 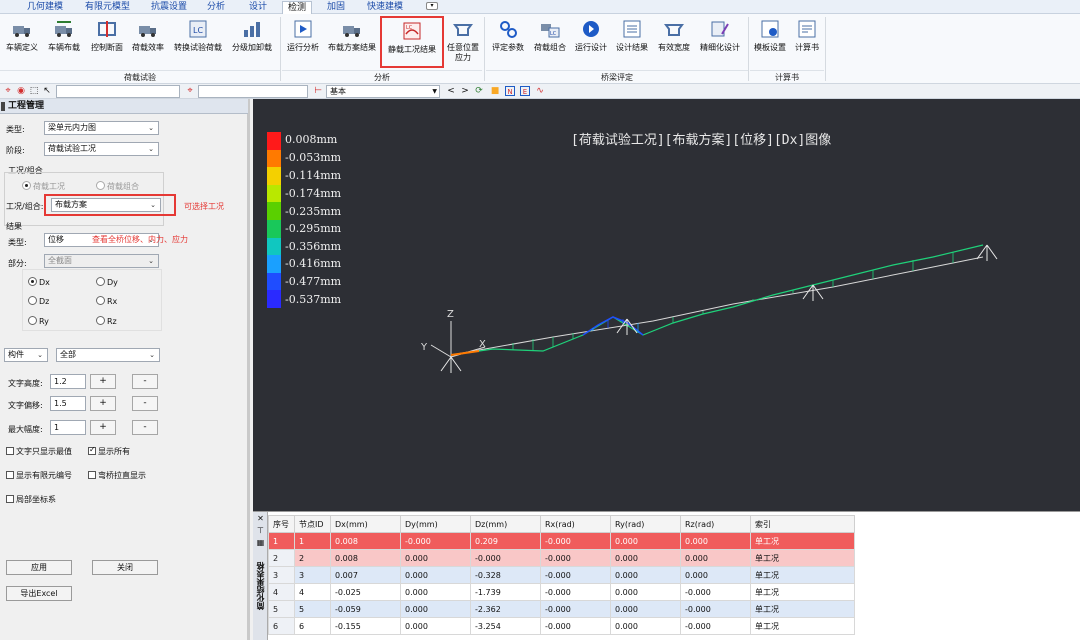 I want to click on table-cell: 5, so click(x=312, y=609).